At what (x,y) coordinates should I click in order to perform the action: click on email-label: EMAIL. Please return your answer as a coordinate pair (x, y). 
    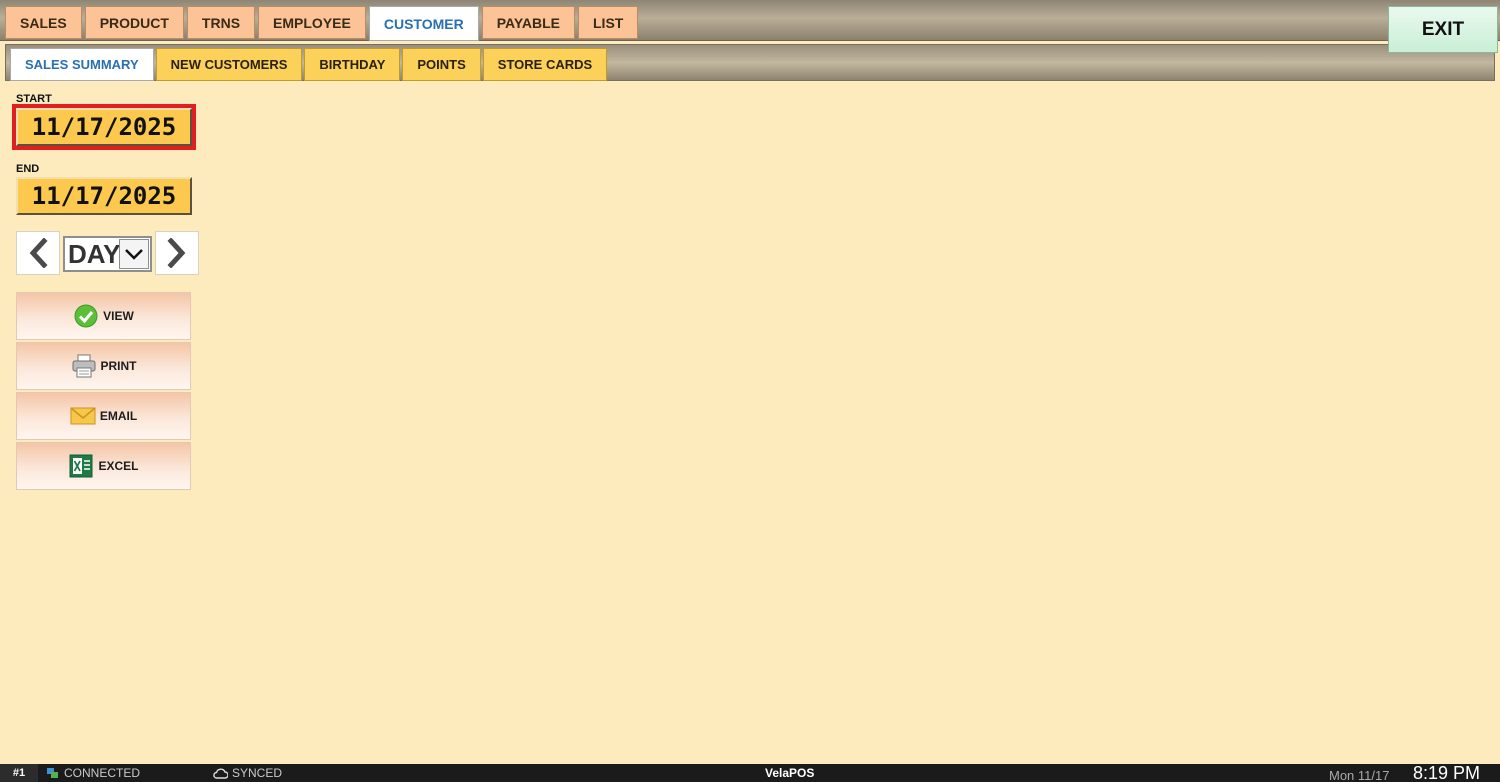
    Looking at the image, I should click on (118, 416).